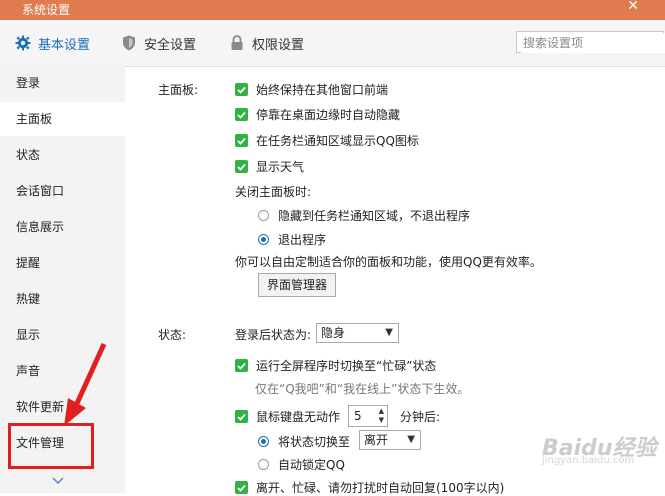  What do you see at coordinates (58, 481) in the screenshot?
I see `chevron-down-icon` at bounding box center [58, 481].